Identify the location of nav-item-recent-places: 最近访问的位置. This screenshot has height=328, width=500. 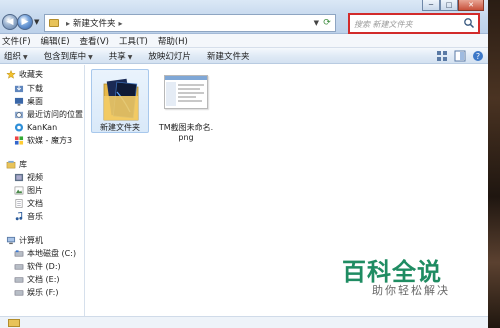
(48, 114).